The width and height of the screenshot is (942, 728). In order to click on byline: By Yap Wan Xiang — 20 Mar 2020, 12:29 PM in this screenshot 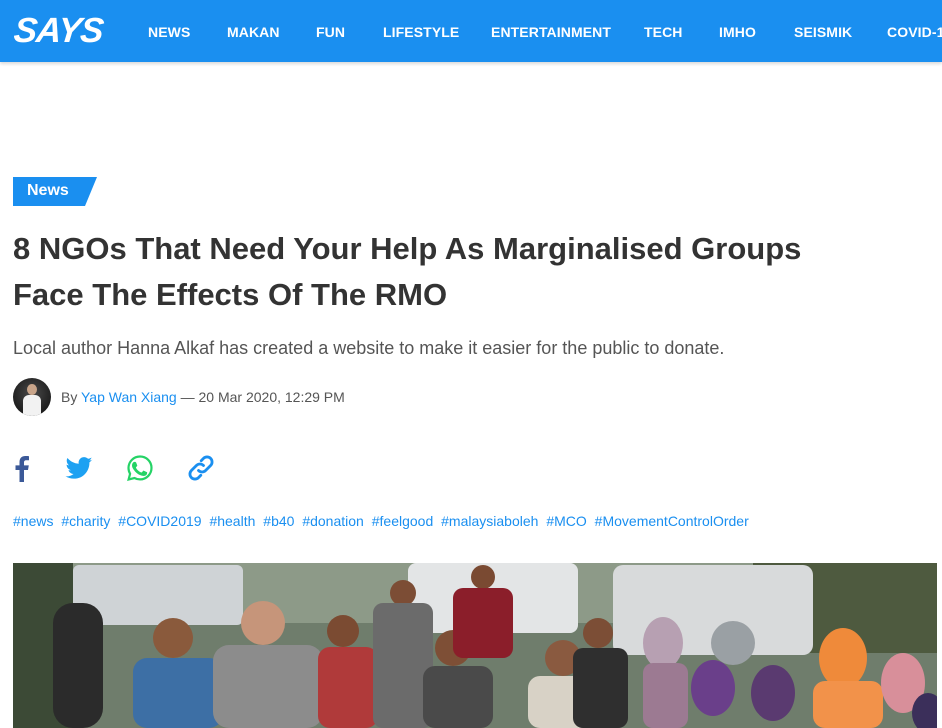, I will do `click(203, 397)`.